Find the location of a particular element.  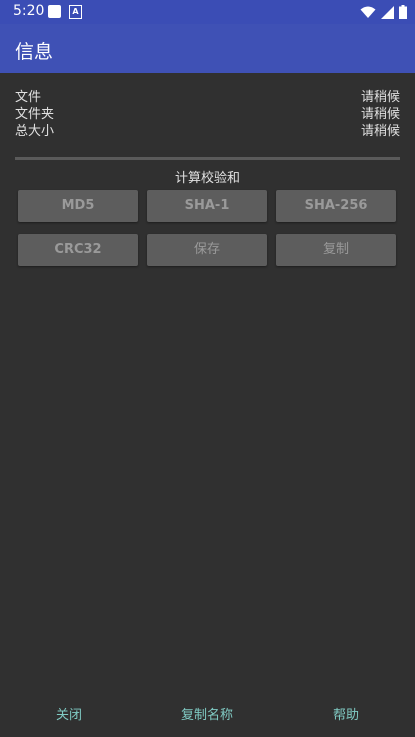

status-icons is located at coordinates (383, 12).